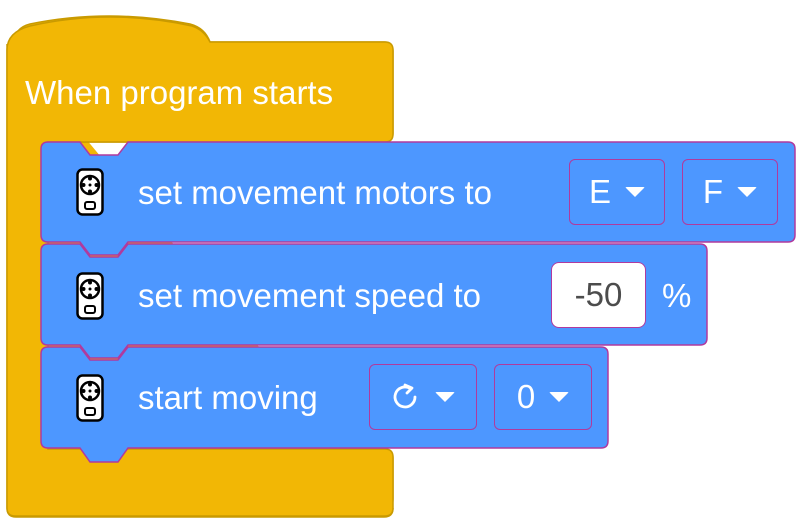 Image resolution: width=802 pixels, height=525 pixels. Describe the element at coordinates (405, 396) in the screenshot. I see `clockwise-rotate-icon` at that location.